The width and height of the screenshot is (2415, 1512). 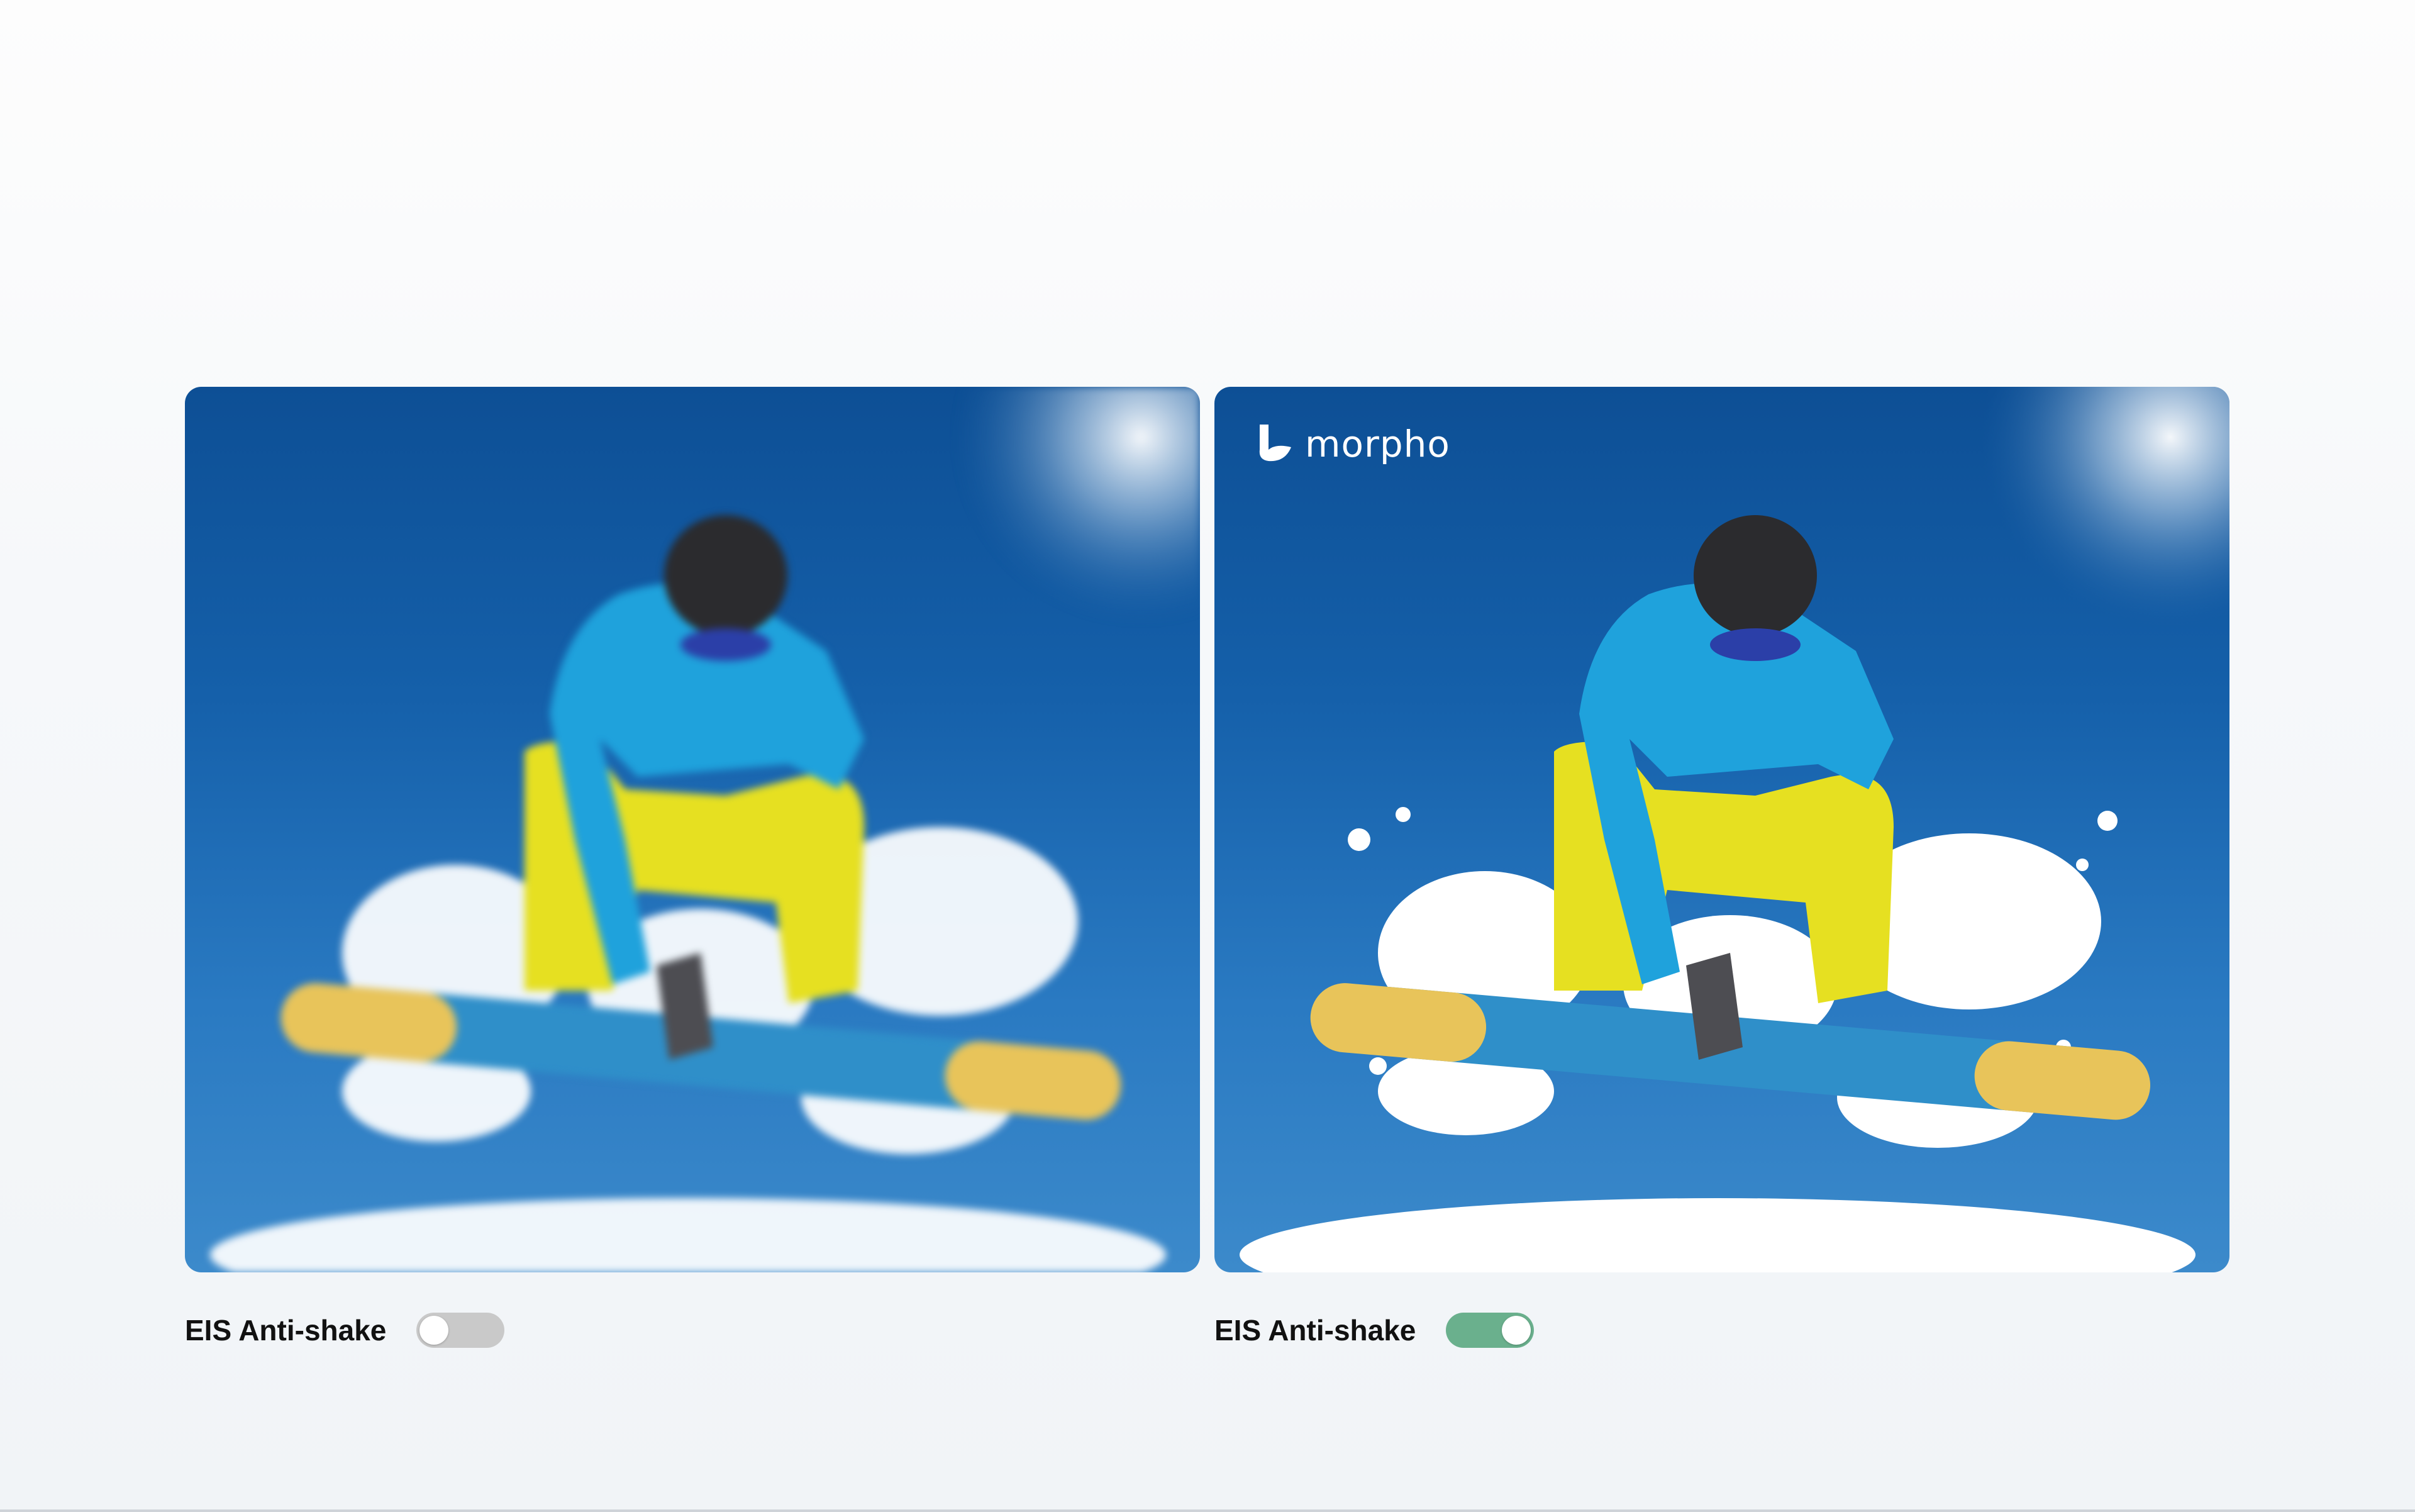 I want to click on brand-name: morpho, so click(x=1377, y=444).